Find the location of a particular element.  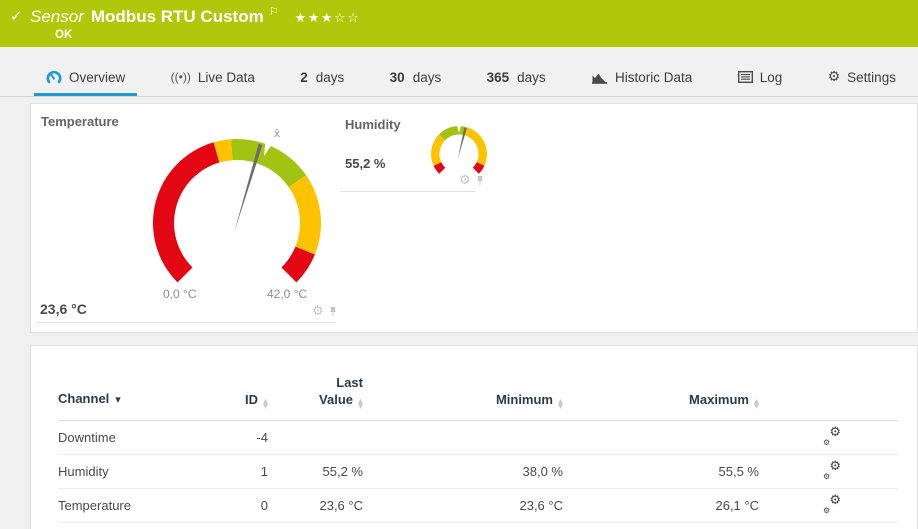

ok-check-icon: ✓ is located at coordinates (16, 16).